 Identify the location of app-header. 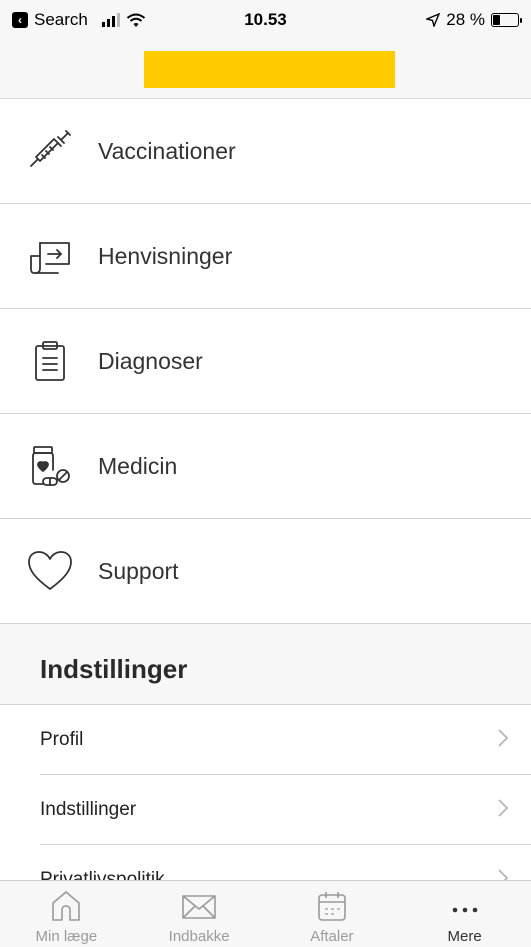
(265, 70).